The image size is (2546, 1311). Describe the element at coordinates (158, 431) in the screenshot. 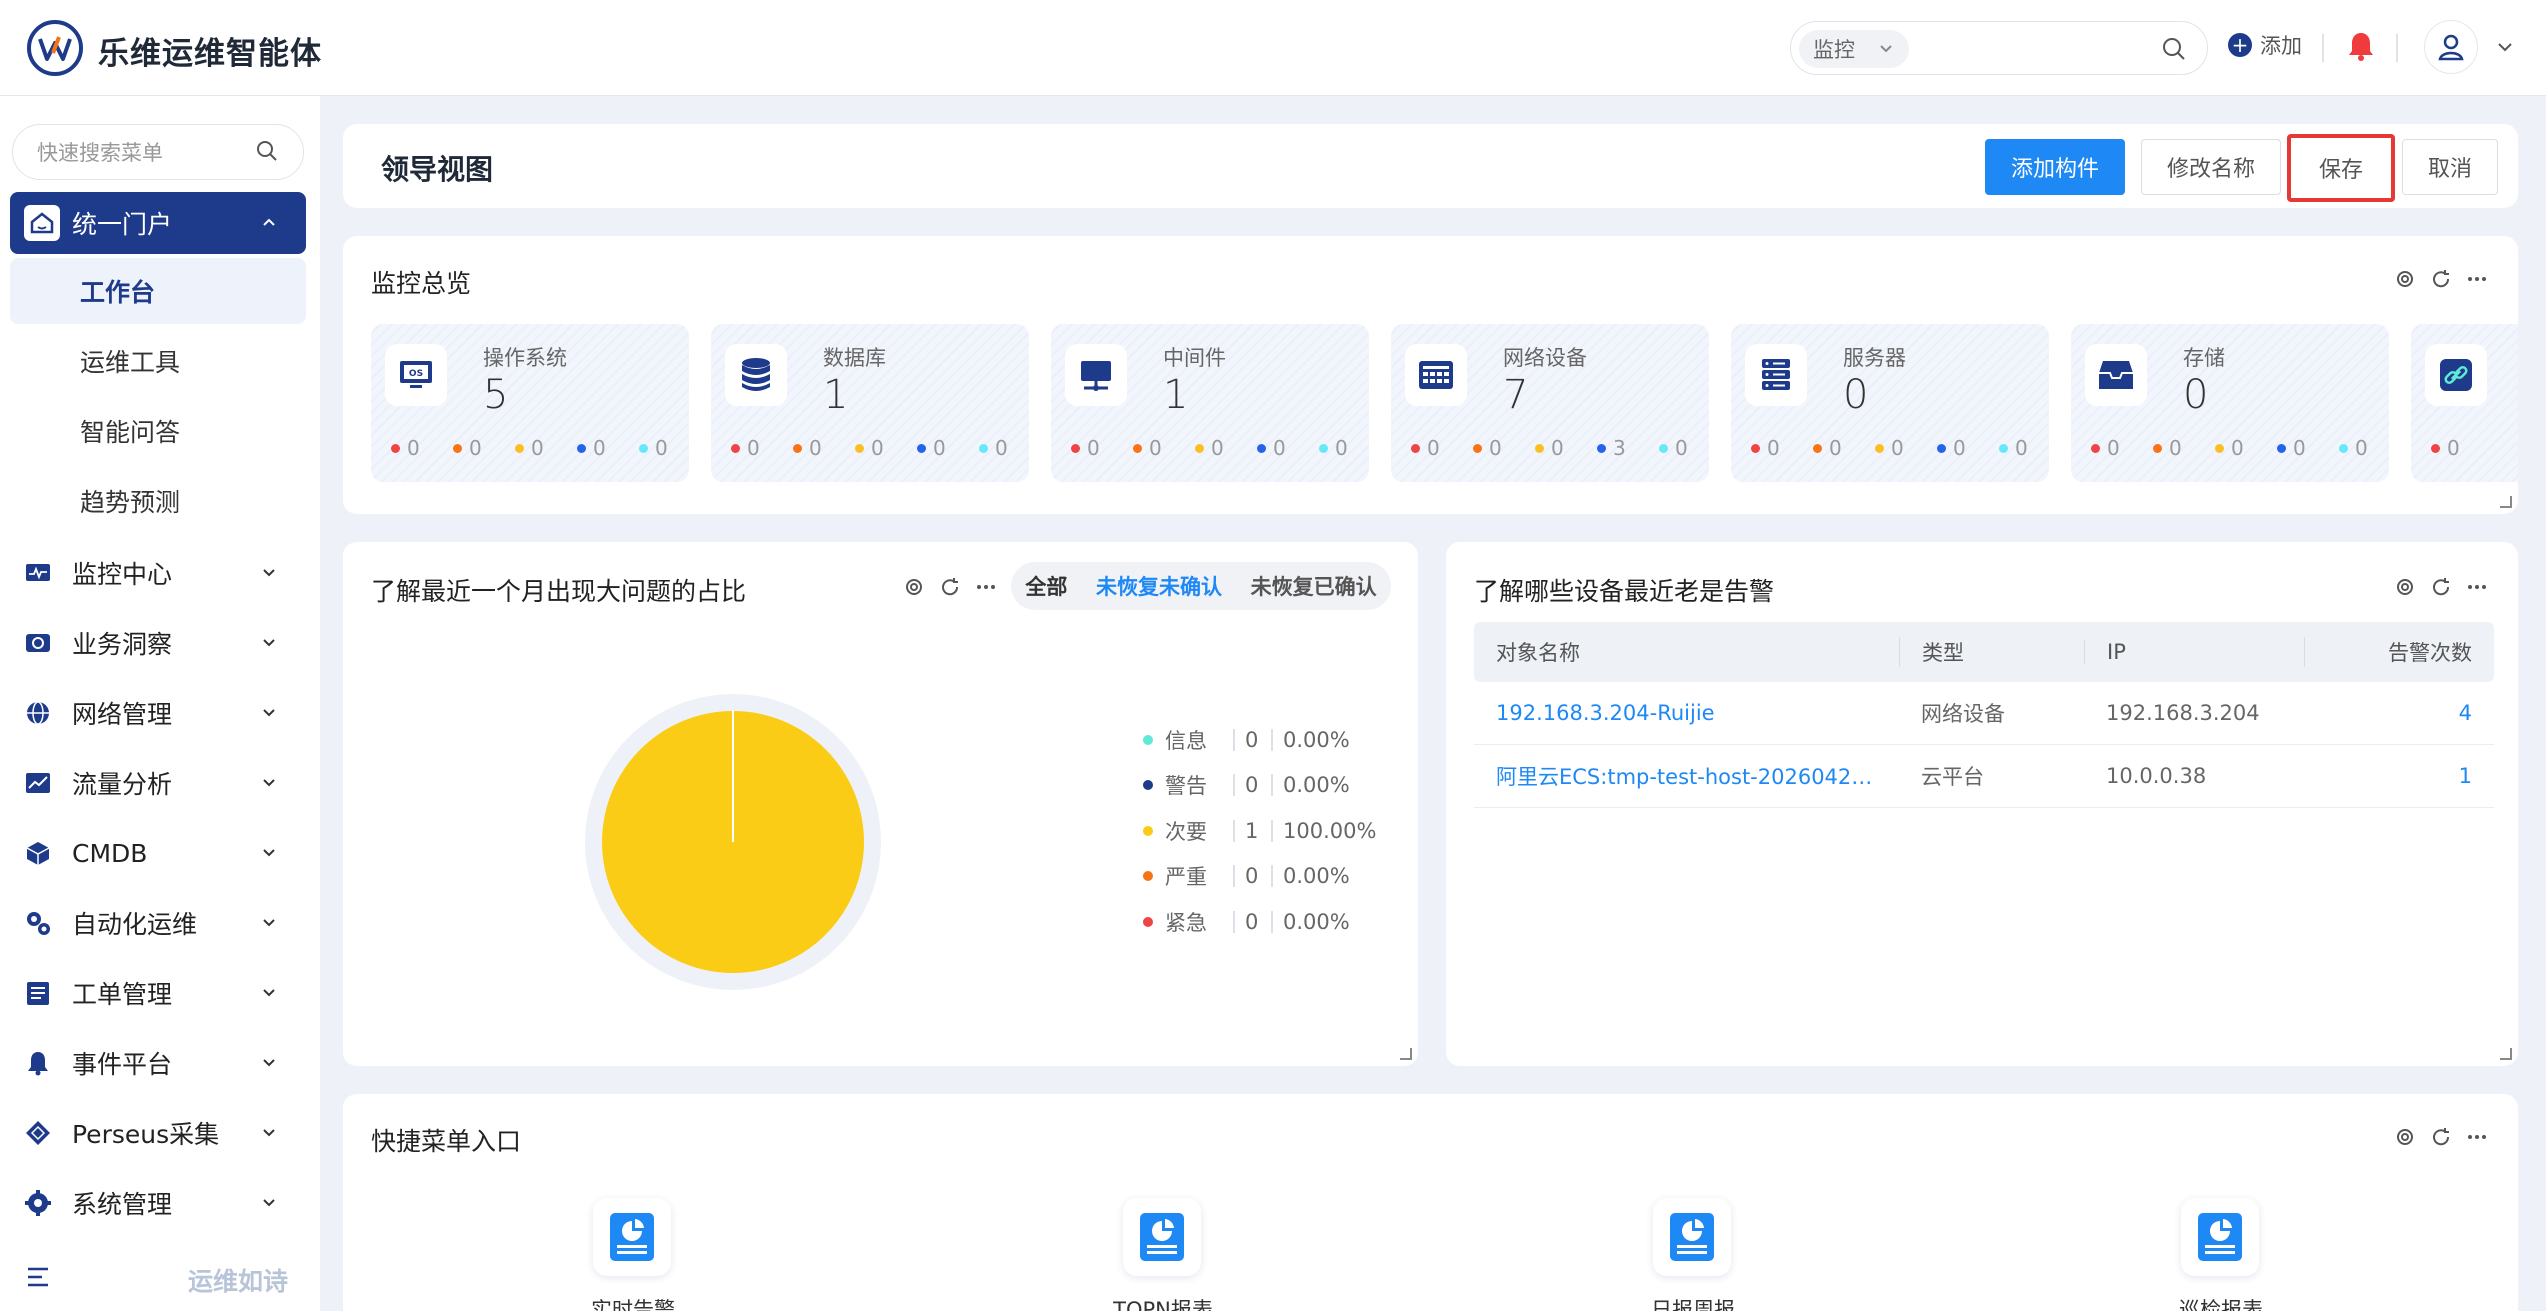

I see `sidebar-subitem-ai-qa: 智能问答` at that location.